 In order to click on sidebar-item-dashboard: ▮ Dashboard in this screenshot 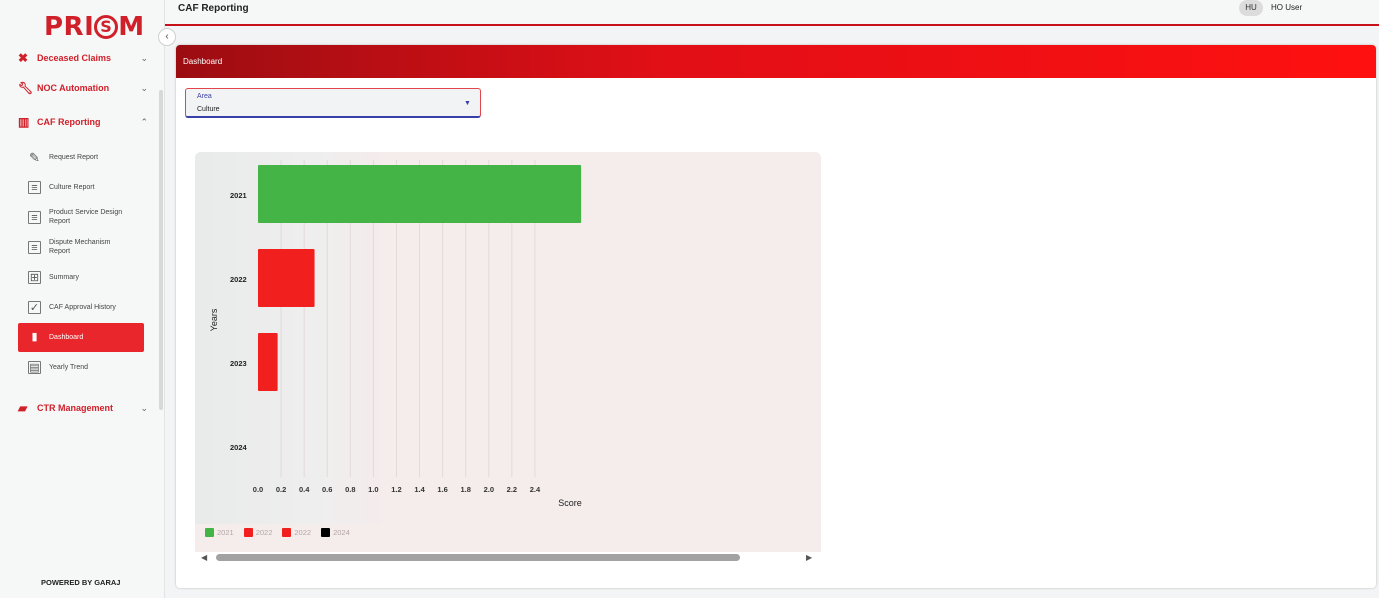, I will do `click(81, 337)`.